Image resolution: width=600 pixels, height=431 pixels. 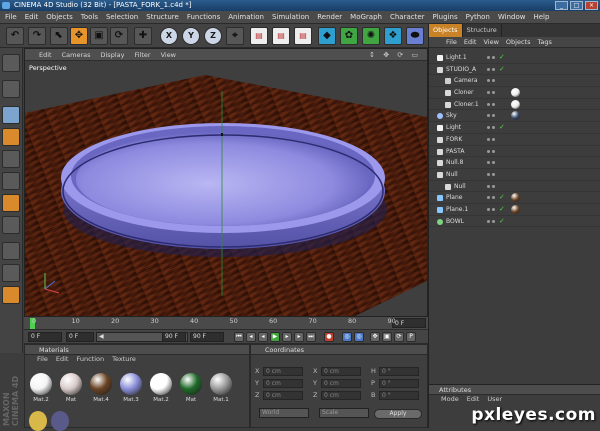 I want to click on viewport-menu-edit: Edit, so click(x=45, y=54).